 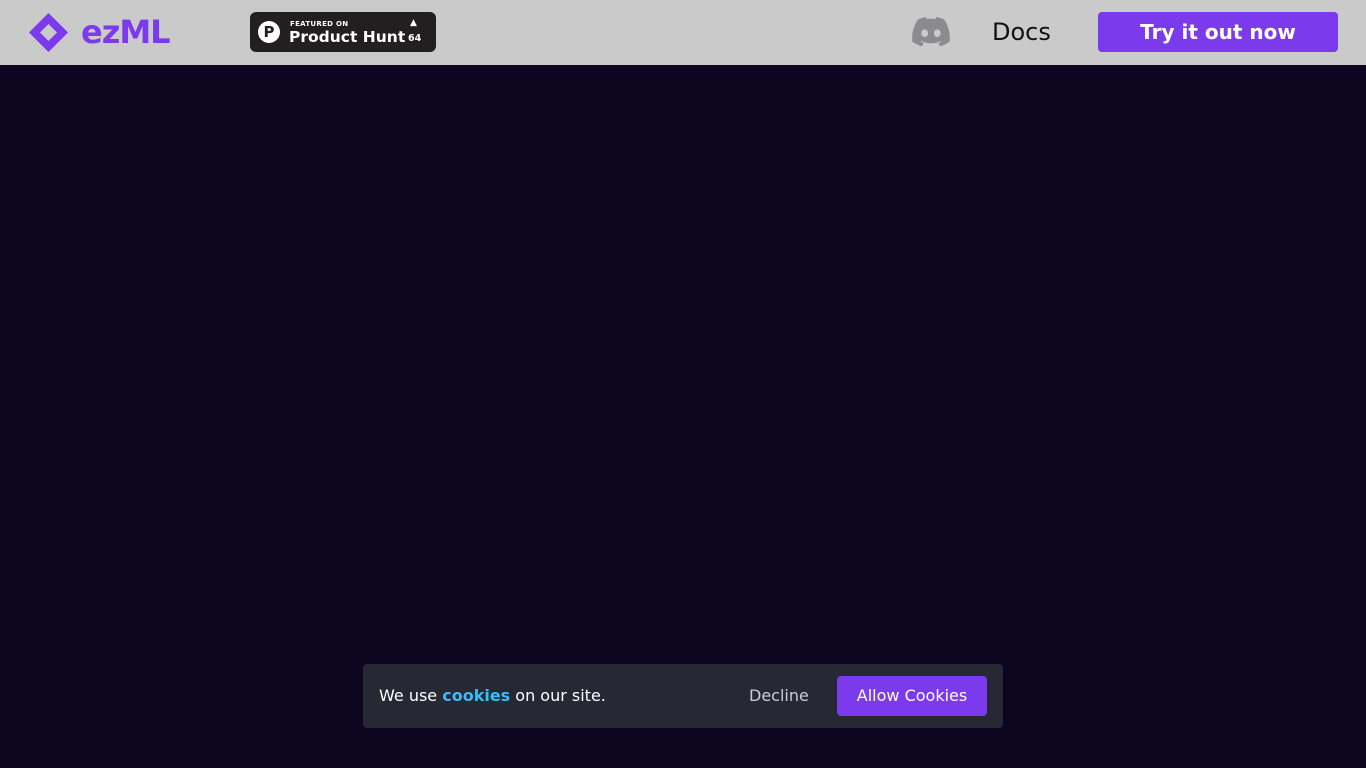 I want to click on cookie-text-before: We use, so click(x=411, y=695).